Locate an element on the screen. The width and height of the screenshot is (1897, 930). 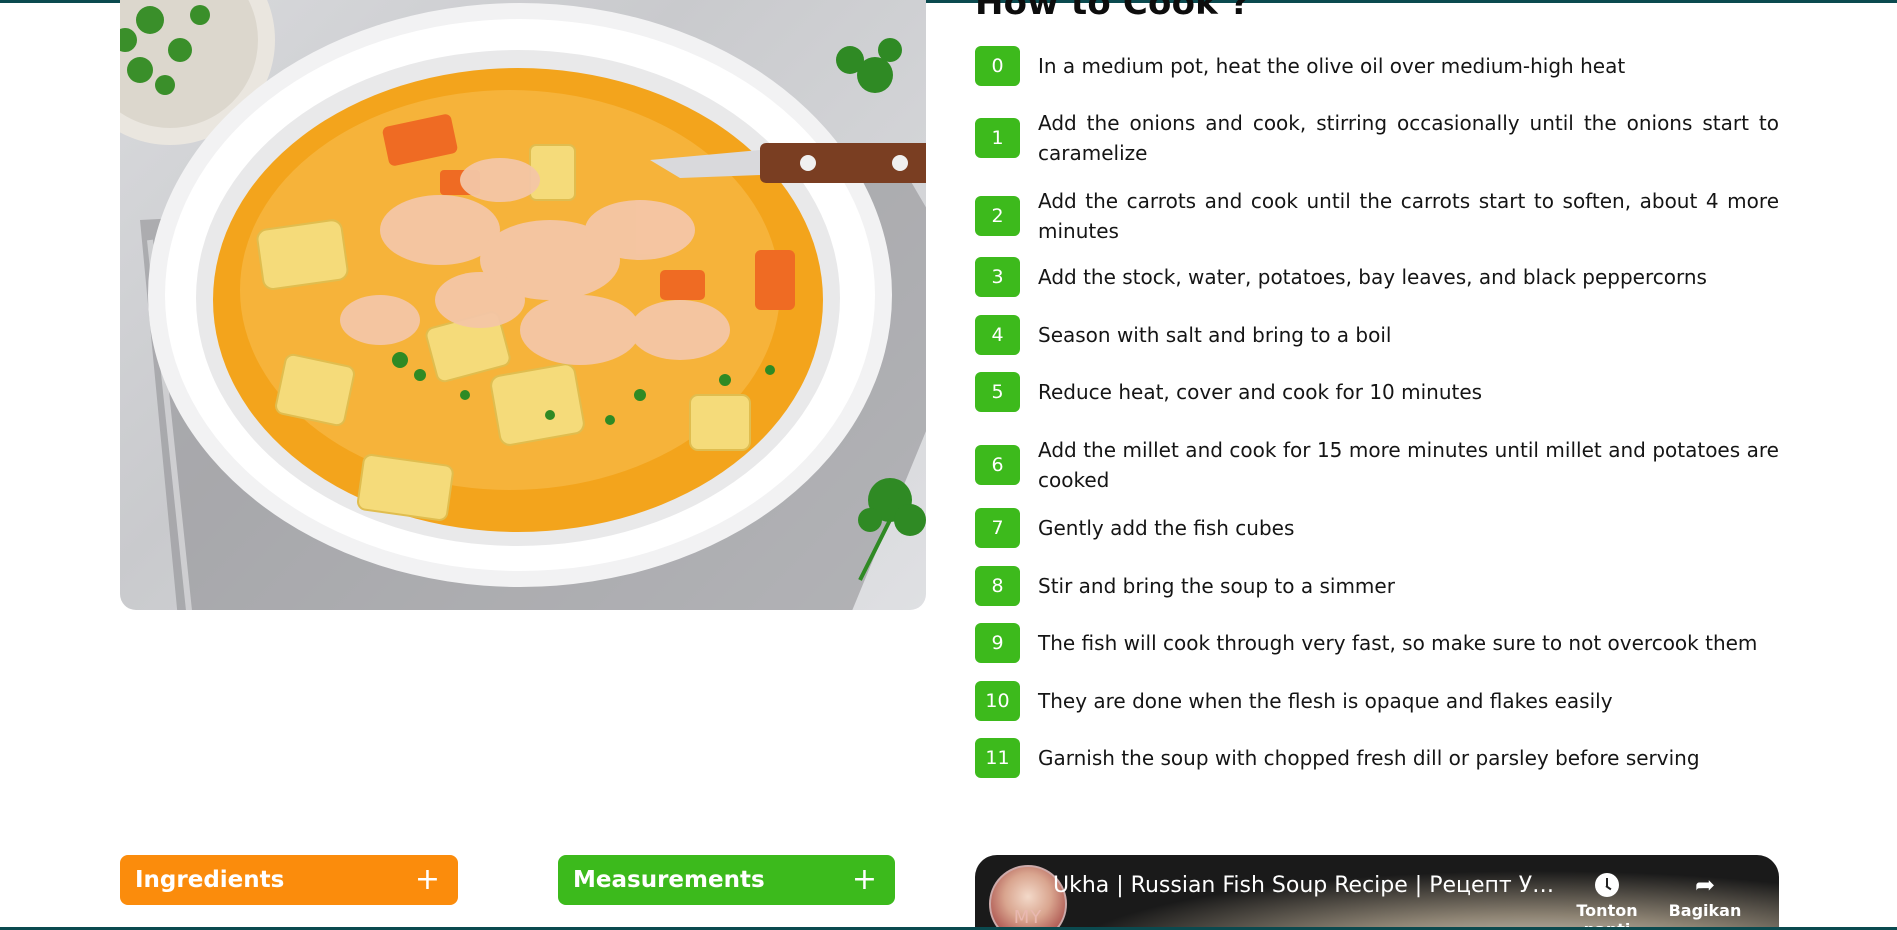
share-button: ➦ Bagikan is located at coordinates (1705, 894).